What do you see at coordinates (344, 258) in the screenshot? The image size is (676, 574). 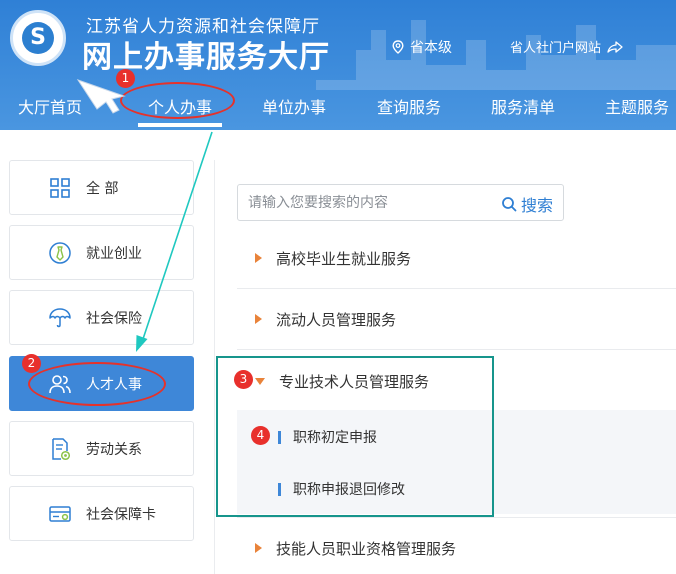 I see `category-label: 高校毕业生就业服务` at bounding box center [344, 258].